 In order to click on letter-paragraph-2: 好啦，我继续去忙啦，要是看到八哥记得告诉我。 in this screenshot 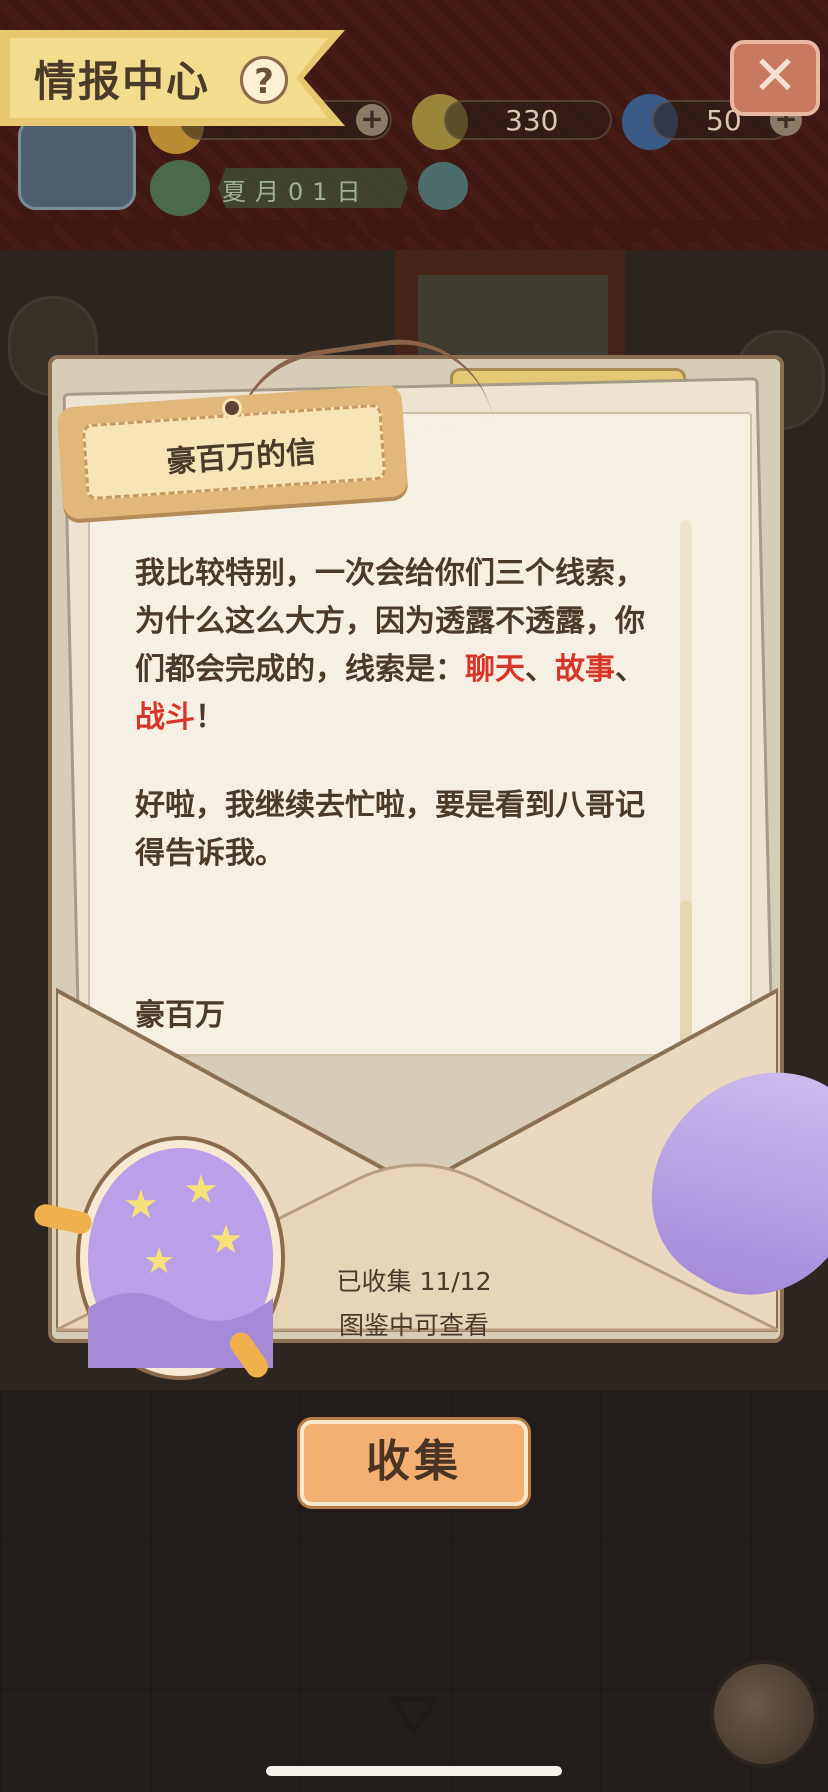, I will do `click(390, 829)`.